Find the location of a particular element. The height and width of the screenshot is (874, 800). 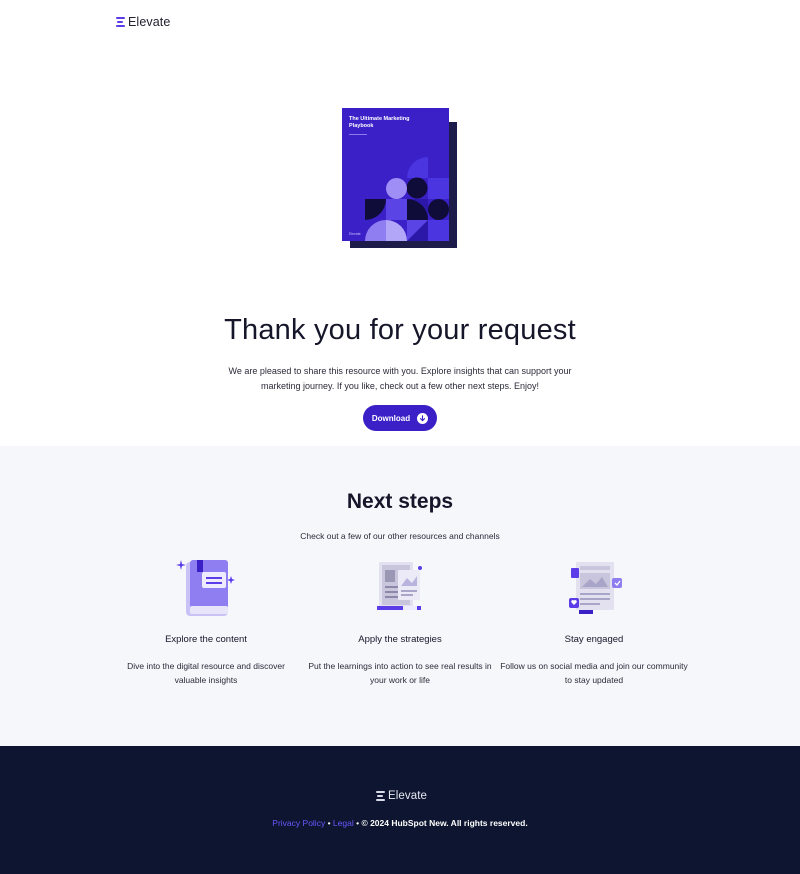

arrow-down-circle-icon is located at coordinates (423, 418).